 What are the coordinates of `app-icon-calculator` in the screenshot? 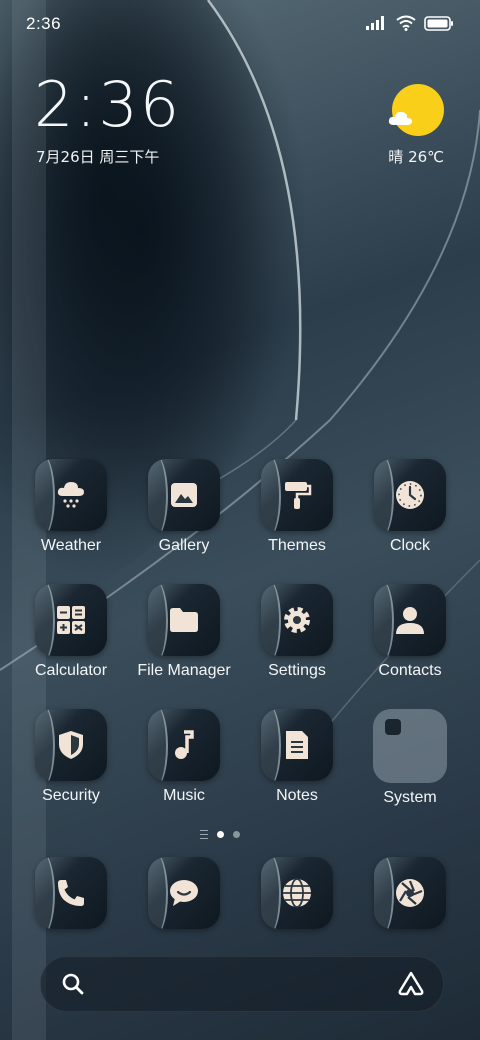 It's located at (71, 620).